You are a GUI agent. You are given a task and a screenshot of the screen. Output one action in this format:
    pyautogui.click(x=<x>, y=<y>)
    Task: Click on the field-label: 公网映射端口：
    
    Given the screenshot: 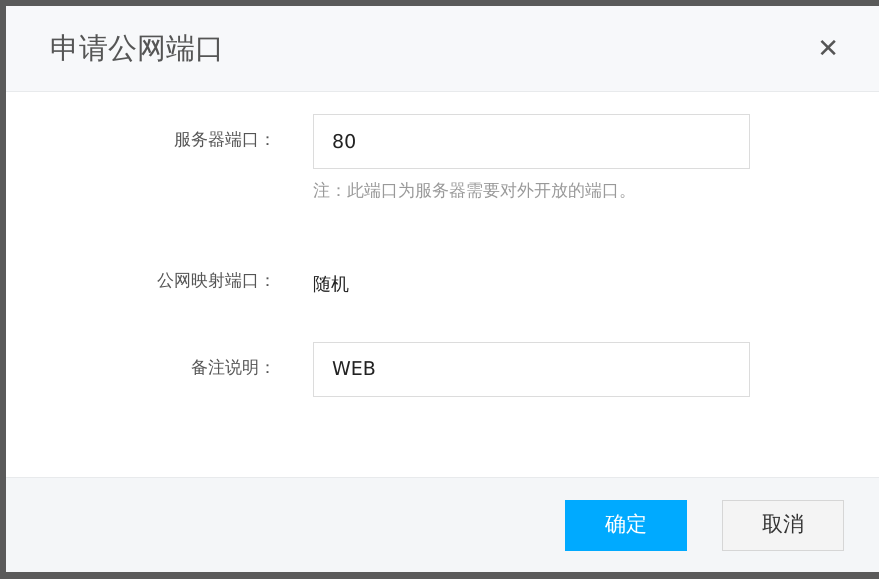 What is the action you would take?
    pyautogui.click(x=216, y=281)
    